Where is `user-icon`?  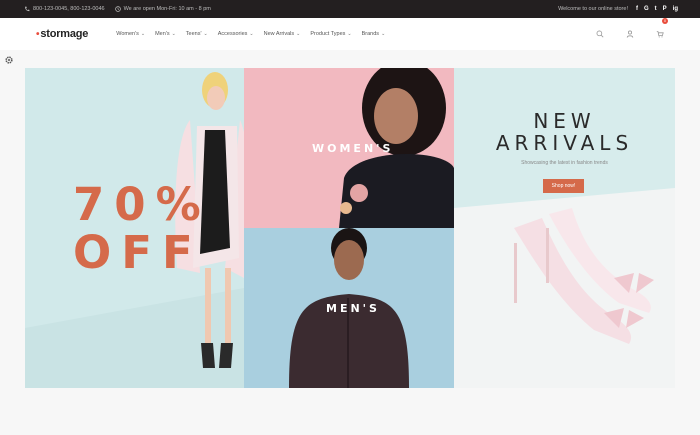
user-icon is located at coordinates (630, 34).